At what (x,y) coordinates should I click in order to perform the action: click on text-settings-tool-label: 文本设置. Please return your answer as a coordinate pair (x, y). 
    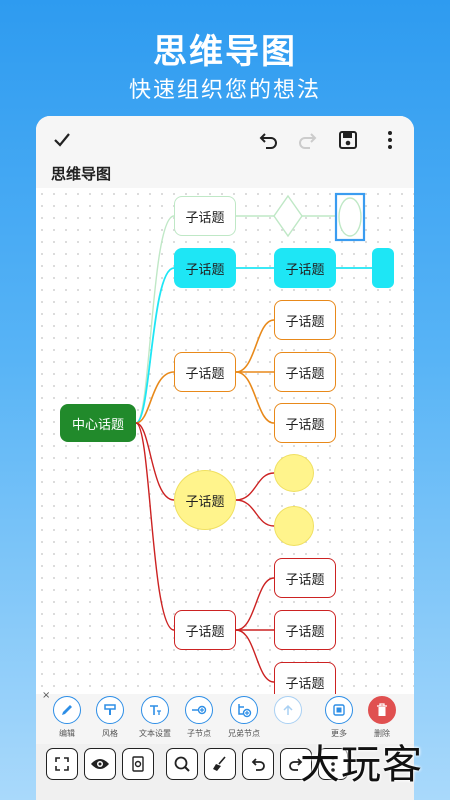
    Looking at the image, I should click on (155, 733).